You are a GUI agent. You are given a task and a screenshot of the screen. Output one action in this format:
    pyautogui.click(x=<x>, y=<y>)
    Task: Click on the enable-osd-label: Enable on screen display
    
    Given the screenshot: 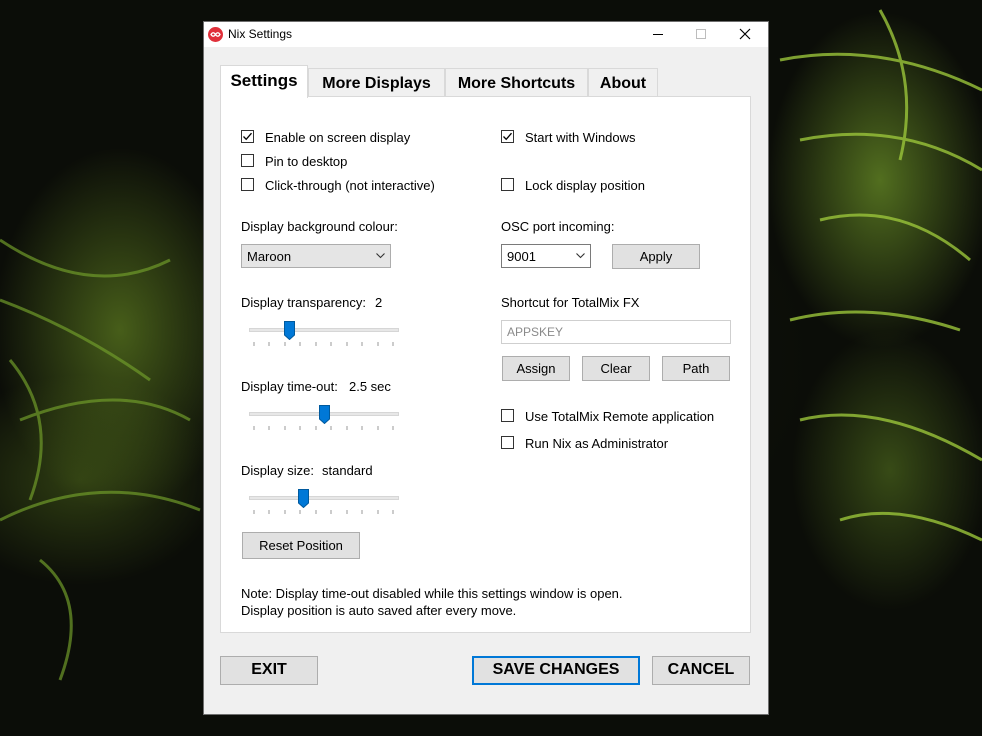 What is the action you would take?
    pyautogui.click(x=338, y=137)
    